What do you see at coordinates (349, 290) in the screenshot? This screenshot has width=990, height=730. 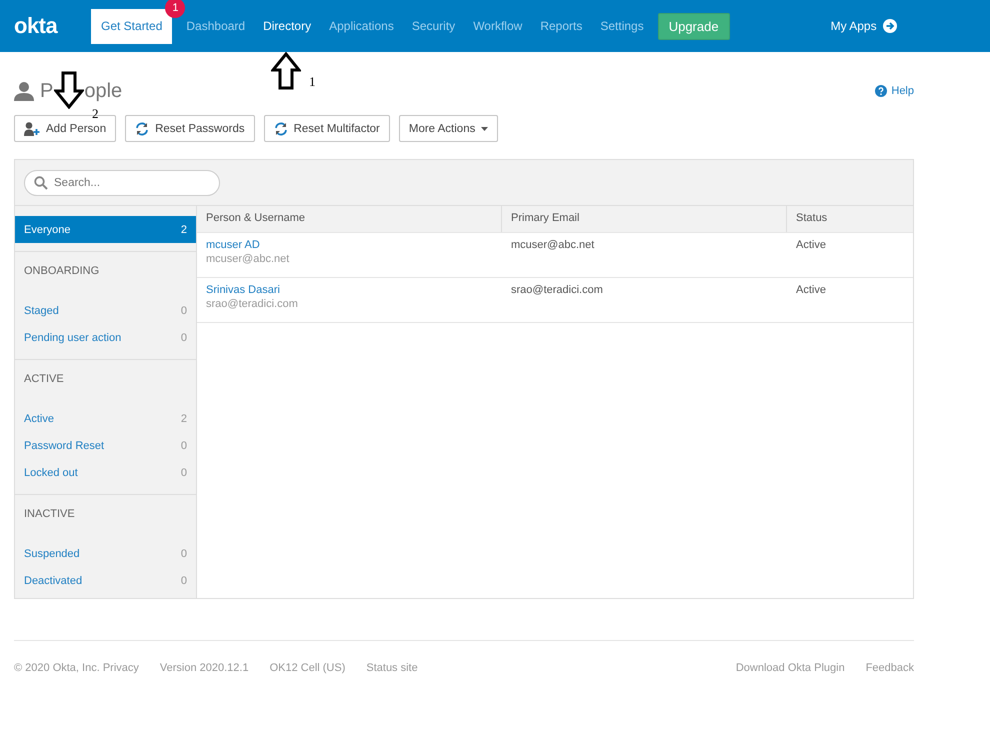 I see `person-link: Srinivas Dasari` at bounding box center [349, 290].